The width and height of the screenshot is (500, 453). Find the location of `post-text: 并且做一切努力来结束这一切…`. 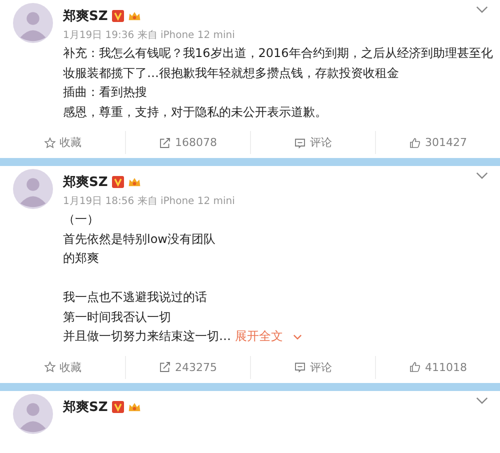

post-text: 并且做一切努力来结束这一切… is located at coordinates (147, 336).